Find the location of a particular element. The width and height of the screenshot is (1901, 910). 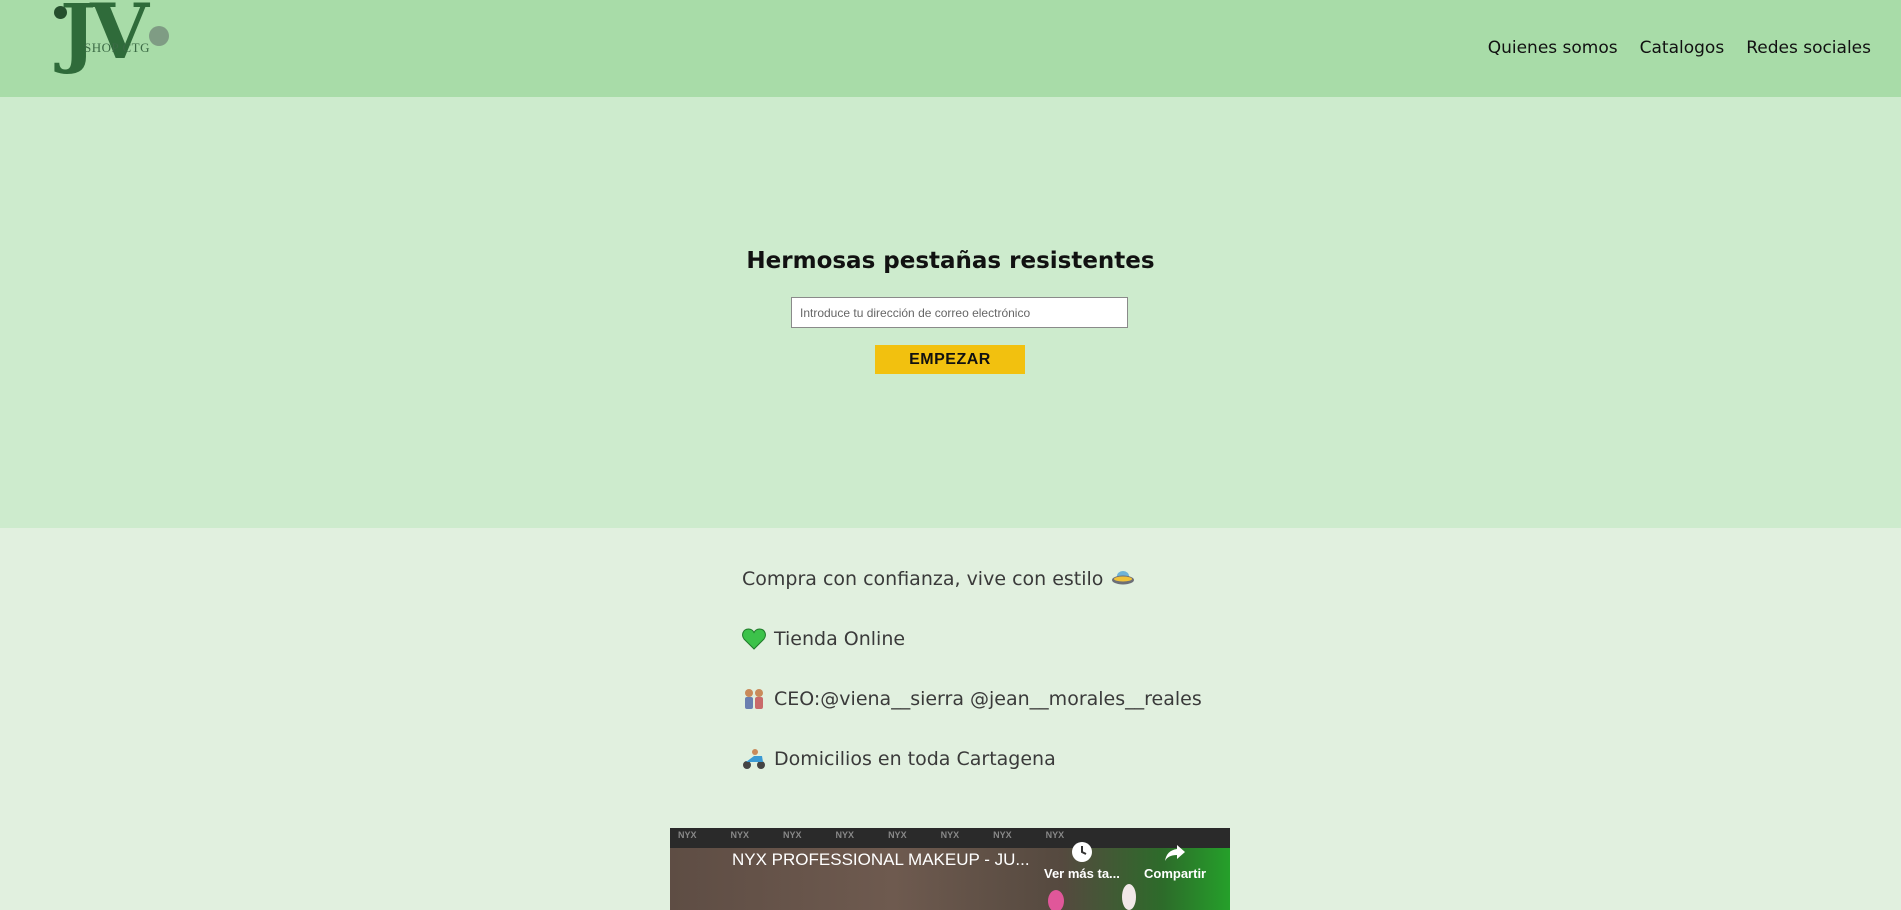

start-button: EMPEZAR is located at coordinates (950, 359).